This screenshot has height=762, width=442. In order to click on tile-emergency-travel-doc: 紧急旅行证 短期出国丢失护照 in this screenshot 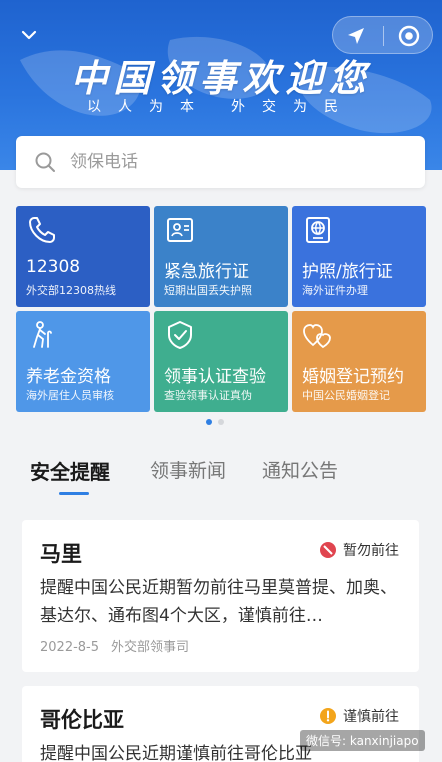, I will do `click(221, 256)`.